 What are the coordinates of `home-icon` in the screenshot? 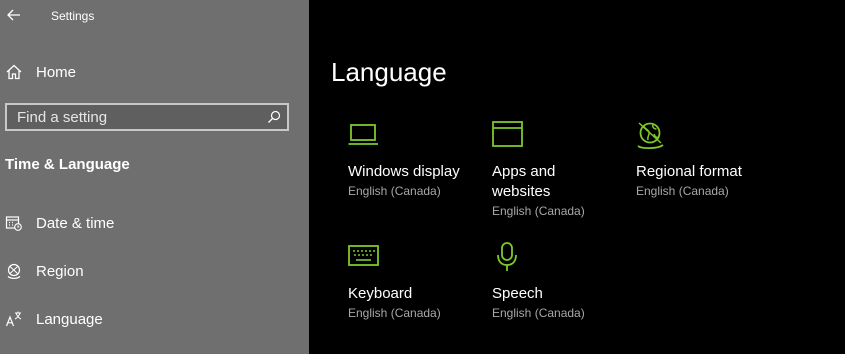 It's located at (14, 72).